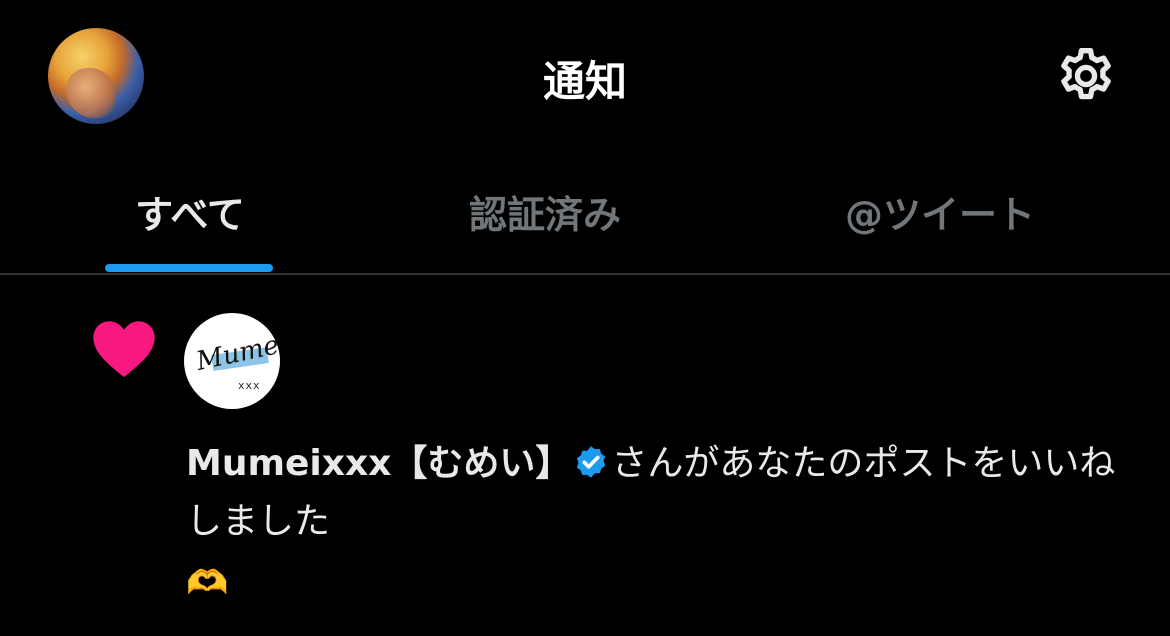  What do you see at coordinates (207, 583) in the screenshot?
I see `reply-emoji: 🫶` at bounding box center [207, 583].